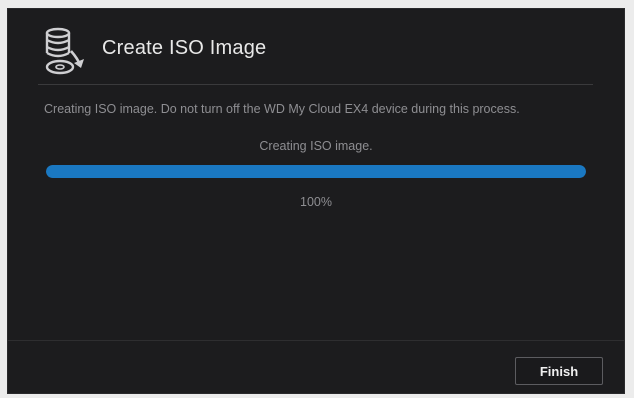 Image resolution: width=634 pixels, height=398 pixels. I want to click on footer-divider, so click(316, 340).